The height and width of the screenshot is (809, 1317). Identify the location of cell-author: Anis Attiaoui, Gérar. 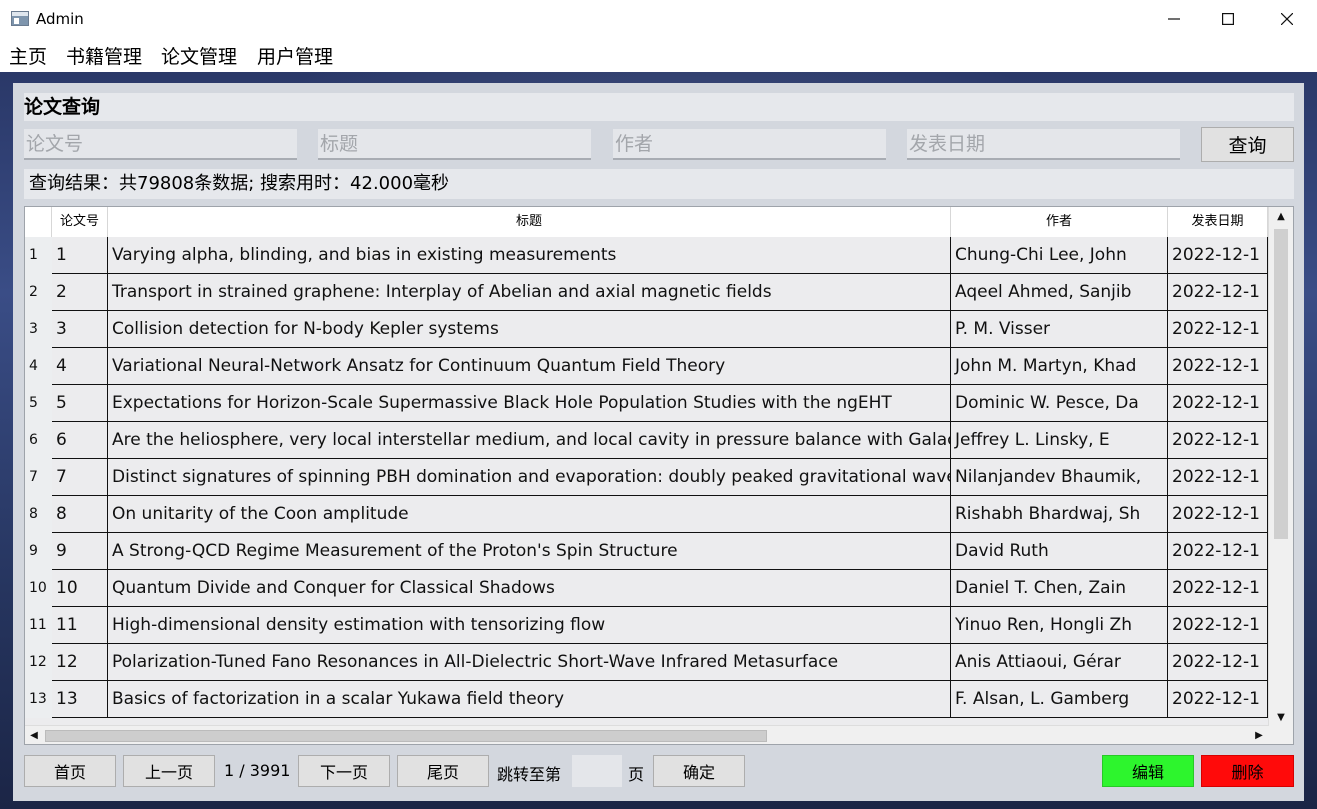
(1059, 662).